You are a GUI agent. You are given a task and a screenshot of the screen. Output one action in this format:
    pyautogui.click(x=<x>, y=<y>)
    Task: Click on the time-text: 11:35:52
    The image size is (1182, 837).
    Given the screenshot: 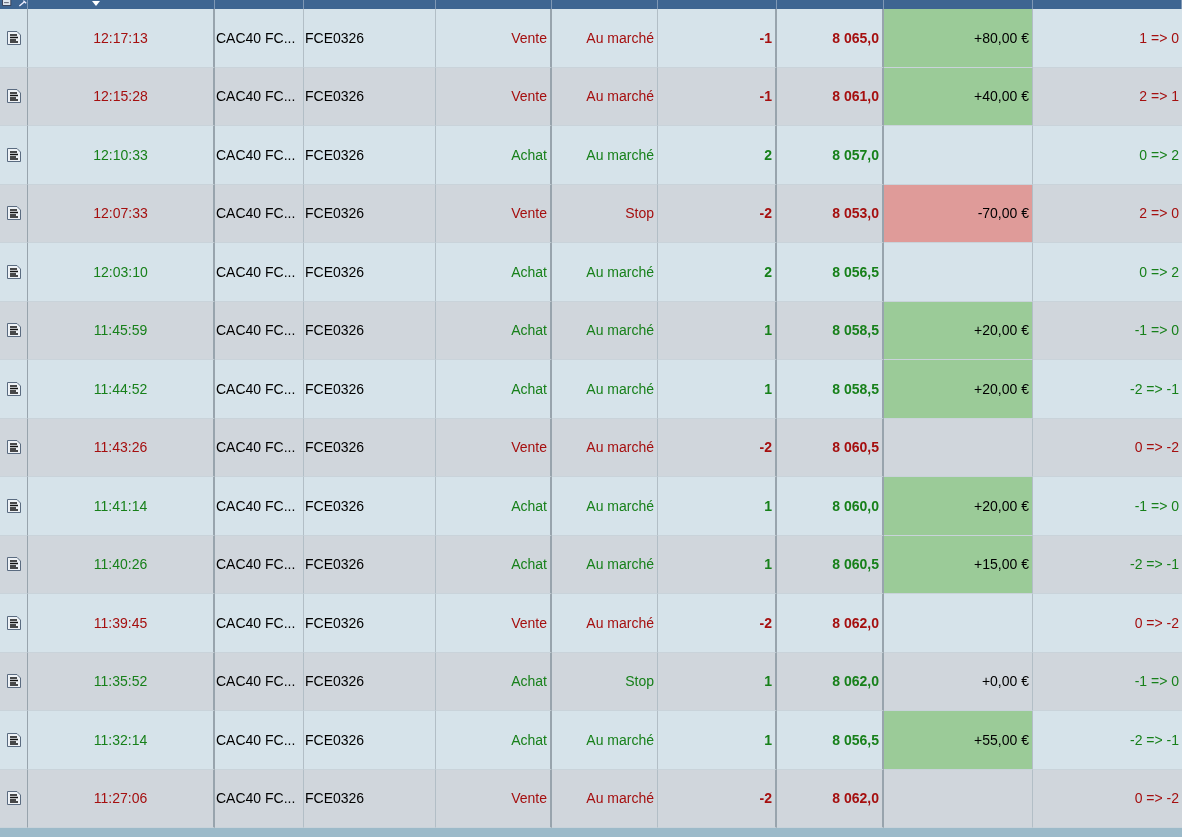 What is the action you would take?
    pyautogui.click(x=120, y=681)
    